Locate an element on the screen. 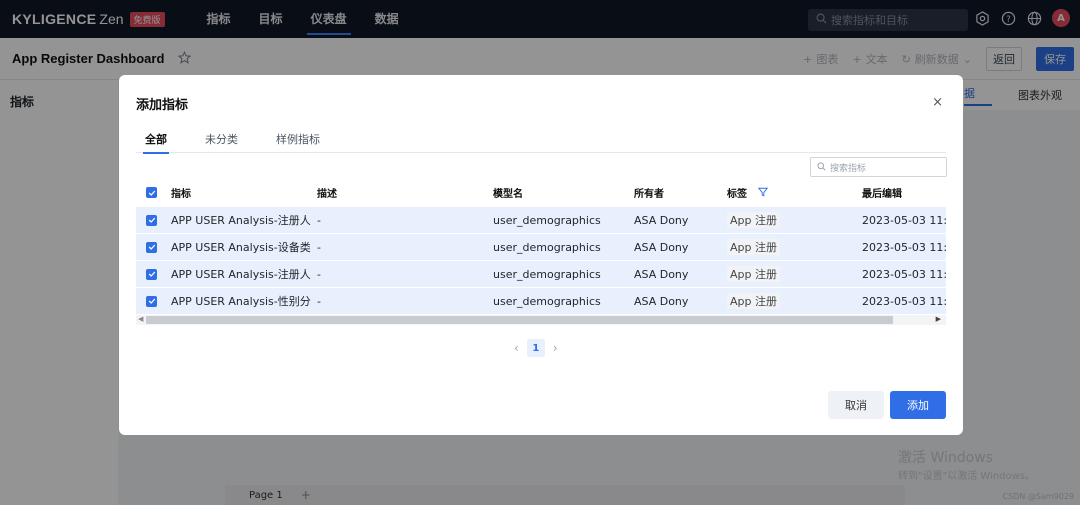  dialog-title: 添加指标 is located at coordinates (162, 105).